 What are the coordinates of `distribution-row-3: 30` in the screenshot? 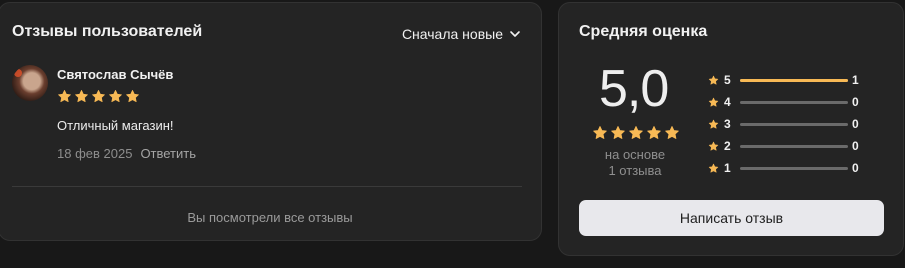 It's located at (788, 124).